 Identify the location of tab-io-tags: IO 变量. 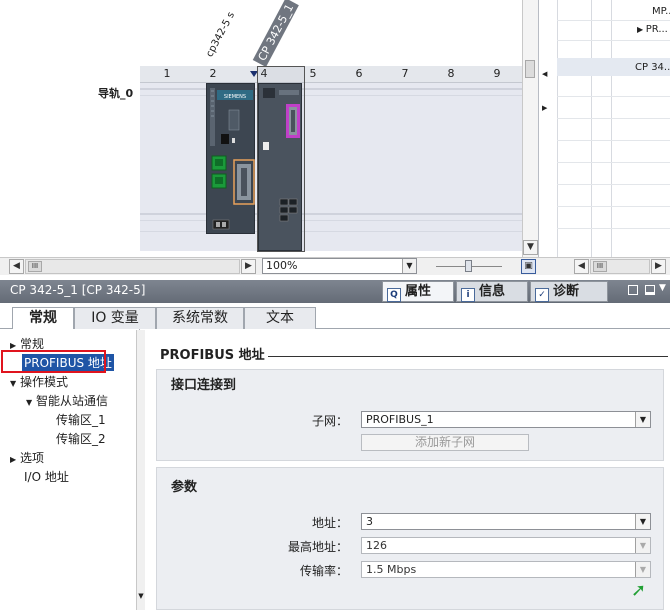
(115, 318).